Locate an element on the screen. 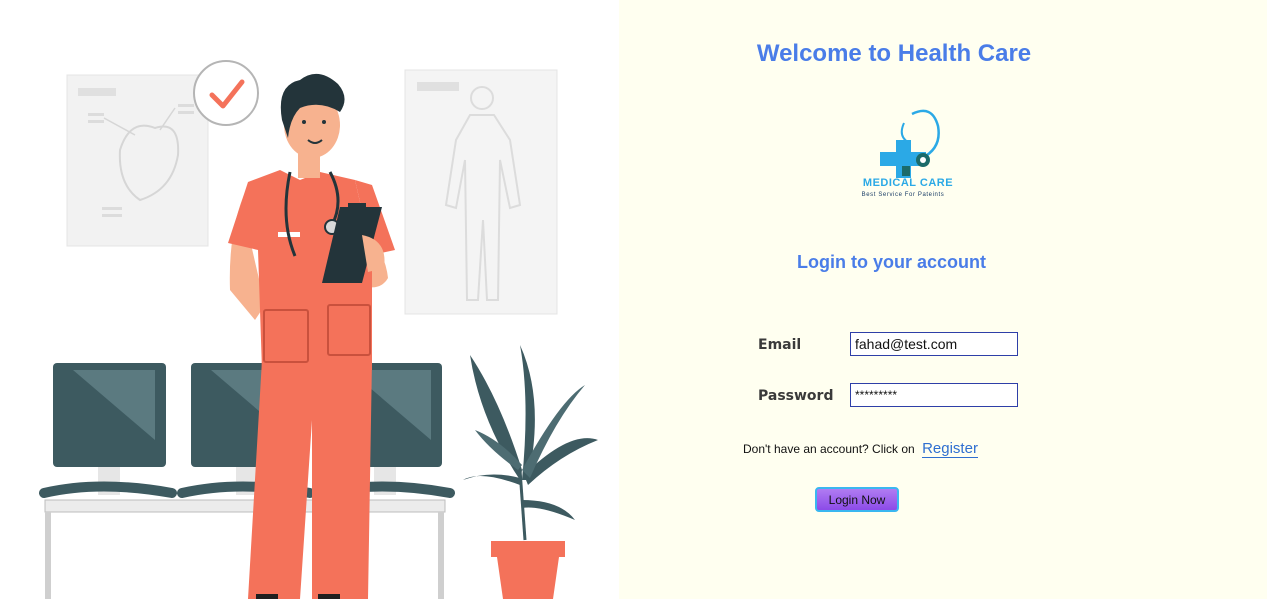  medical-cross-icon is located at coordinates (910, 143).